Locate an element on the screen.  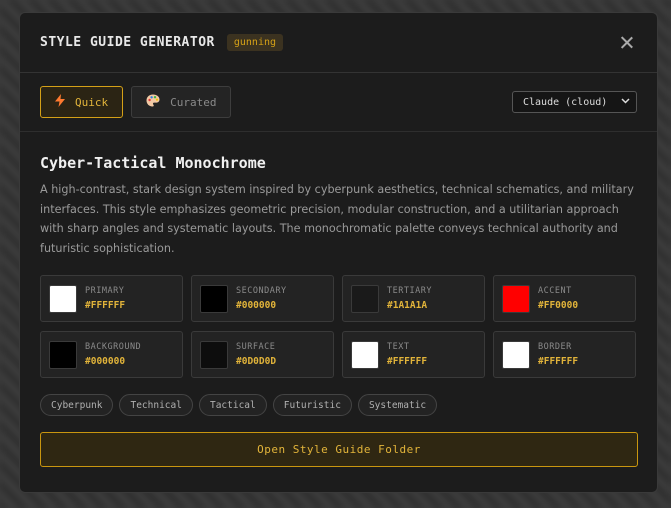
swatch-hex: #1A1A1A is located at coordinates (407, 305).